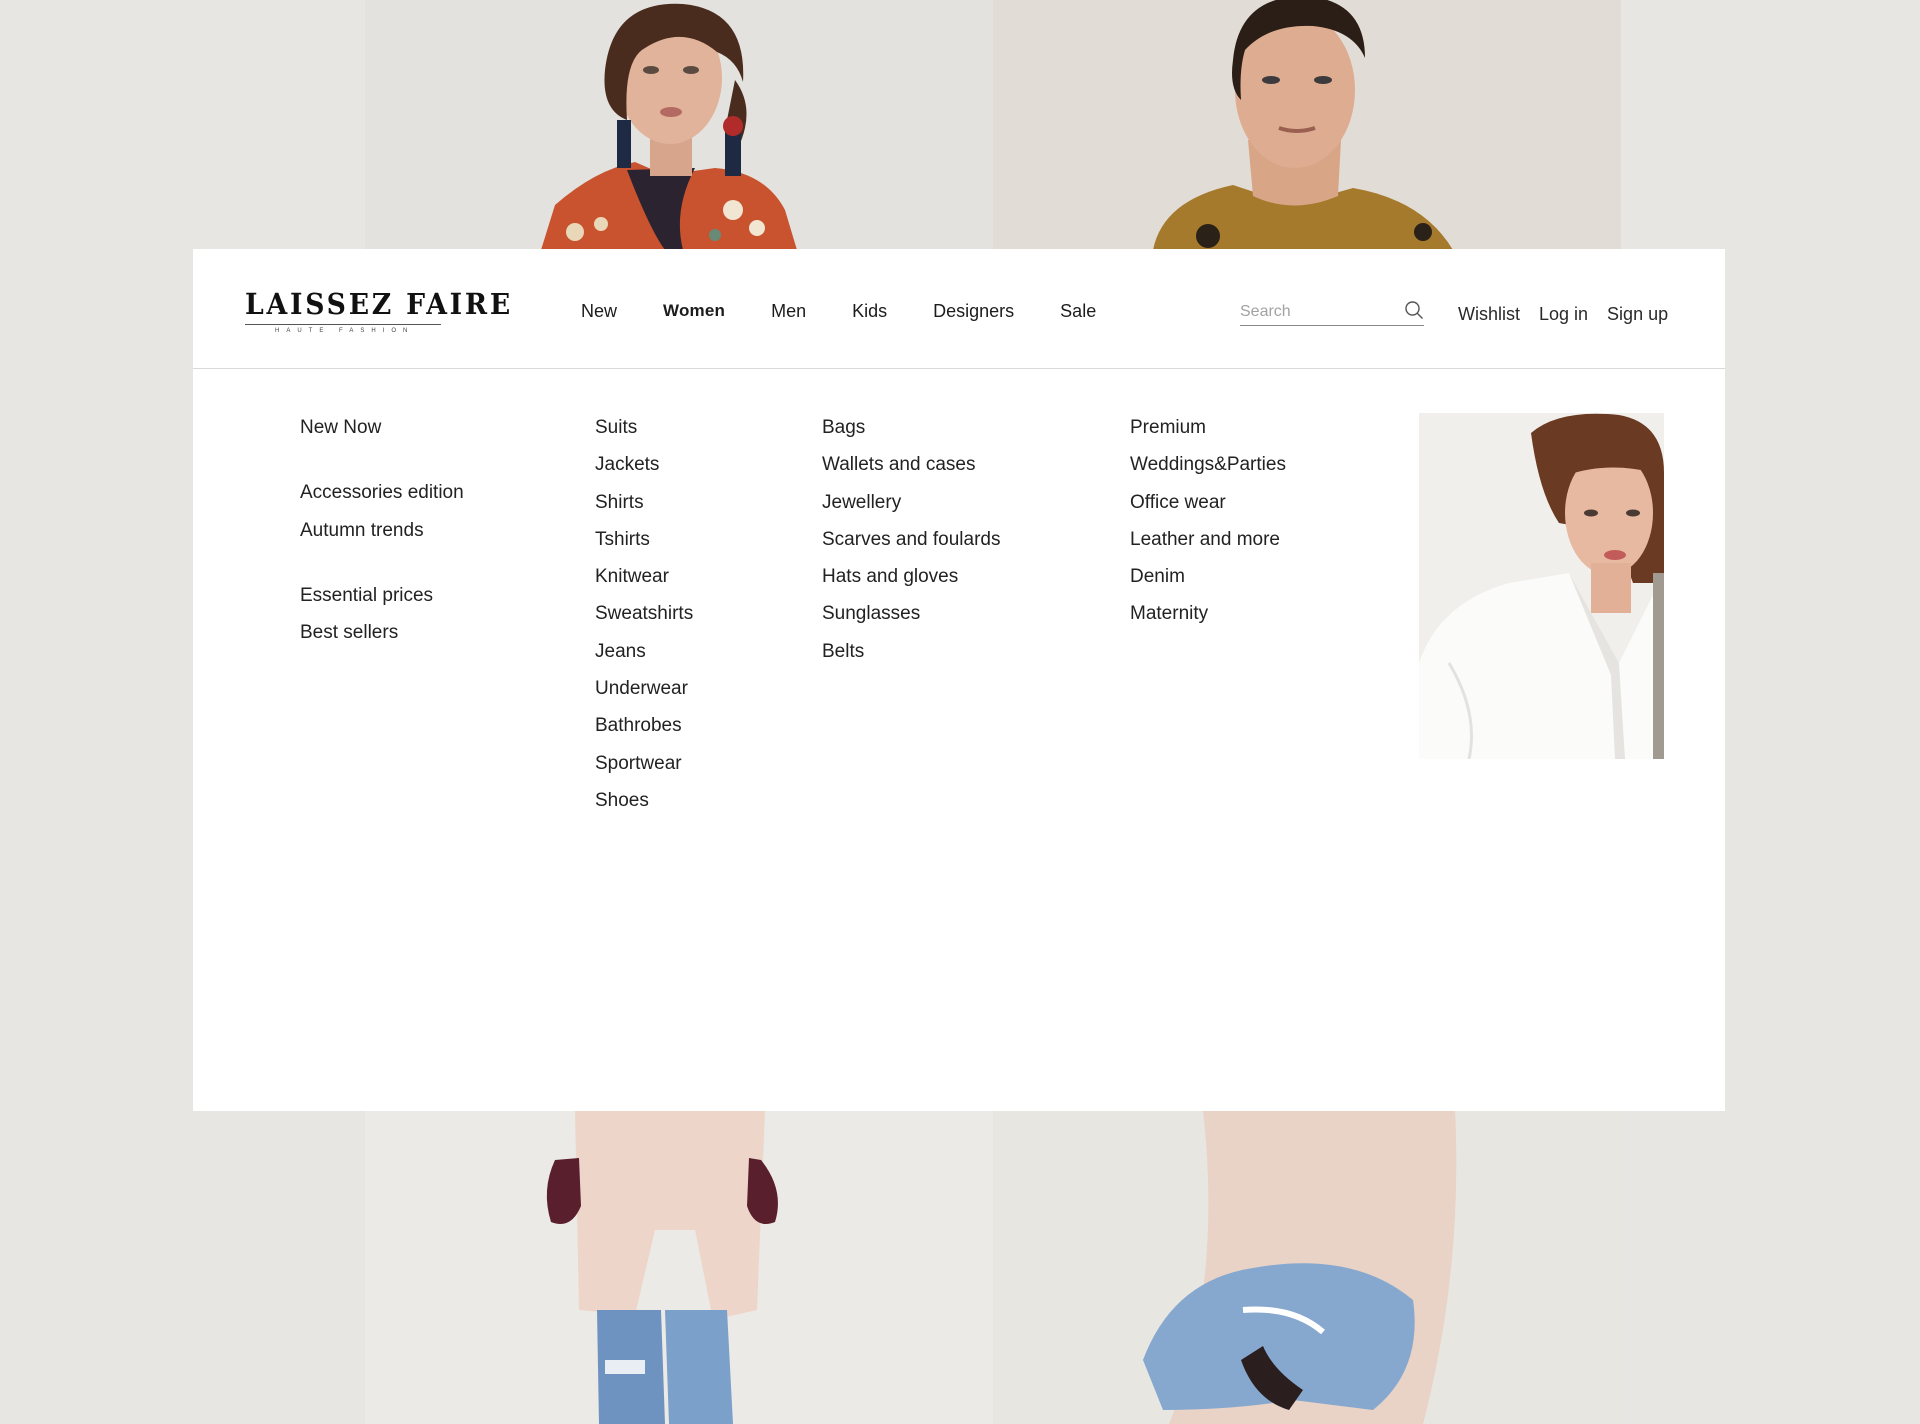  What do you see at coordinates (911, 576) in the screenshot?
I see `menu-item-hats-and-gloves: Hats and gloves` at bounding box center [911, 576].